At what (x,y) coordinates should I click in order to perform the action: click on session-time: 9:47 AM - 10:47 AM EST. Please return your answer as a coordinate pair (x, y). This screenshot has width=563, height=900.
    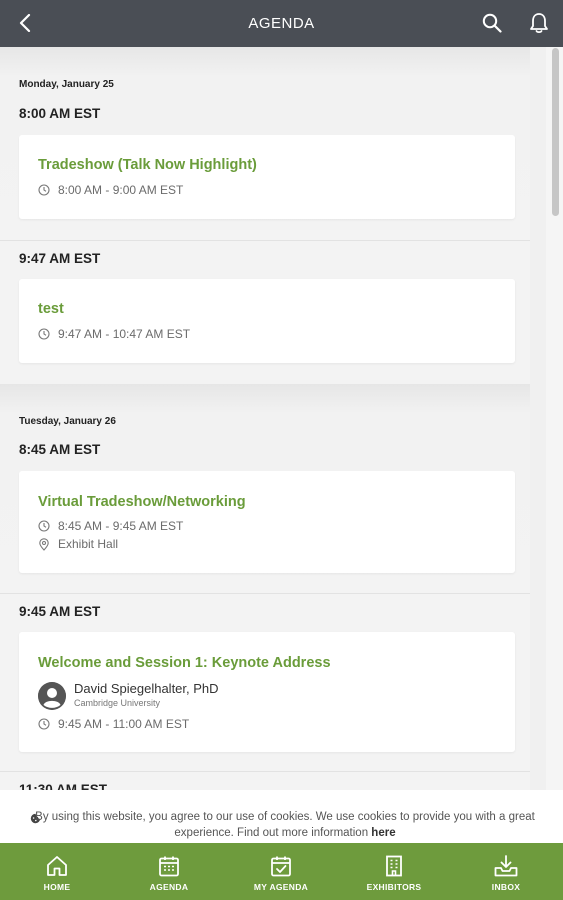
    Looking at the image, I should click on (114, 334).